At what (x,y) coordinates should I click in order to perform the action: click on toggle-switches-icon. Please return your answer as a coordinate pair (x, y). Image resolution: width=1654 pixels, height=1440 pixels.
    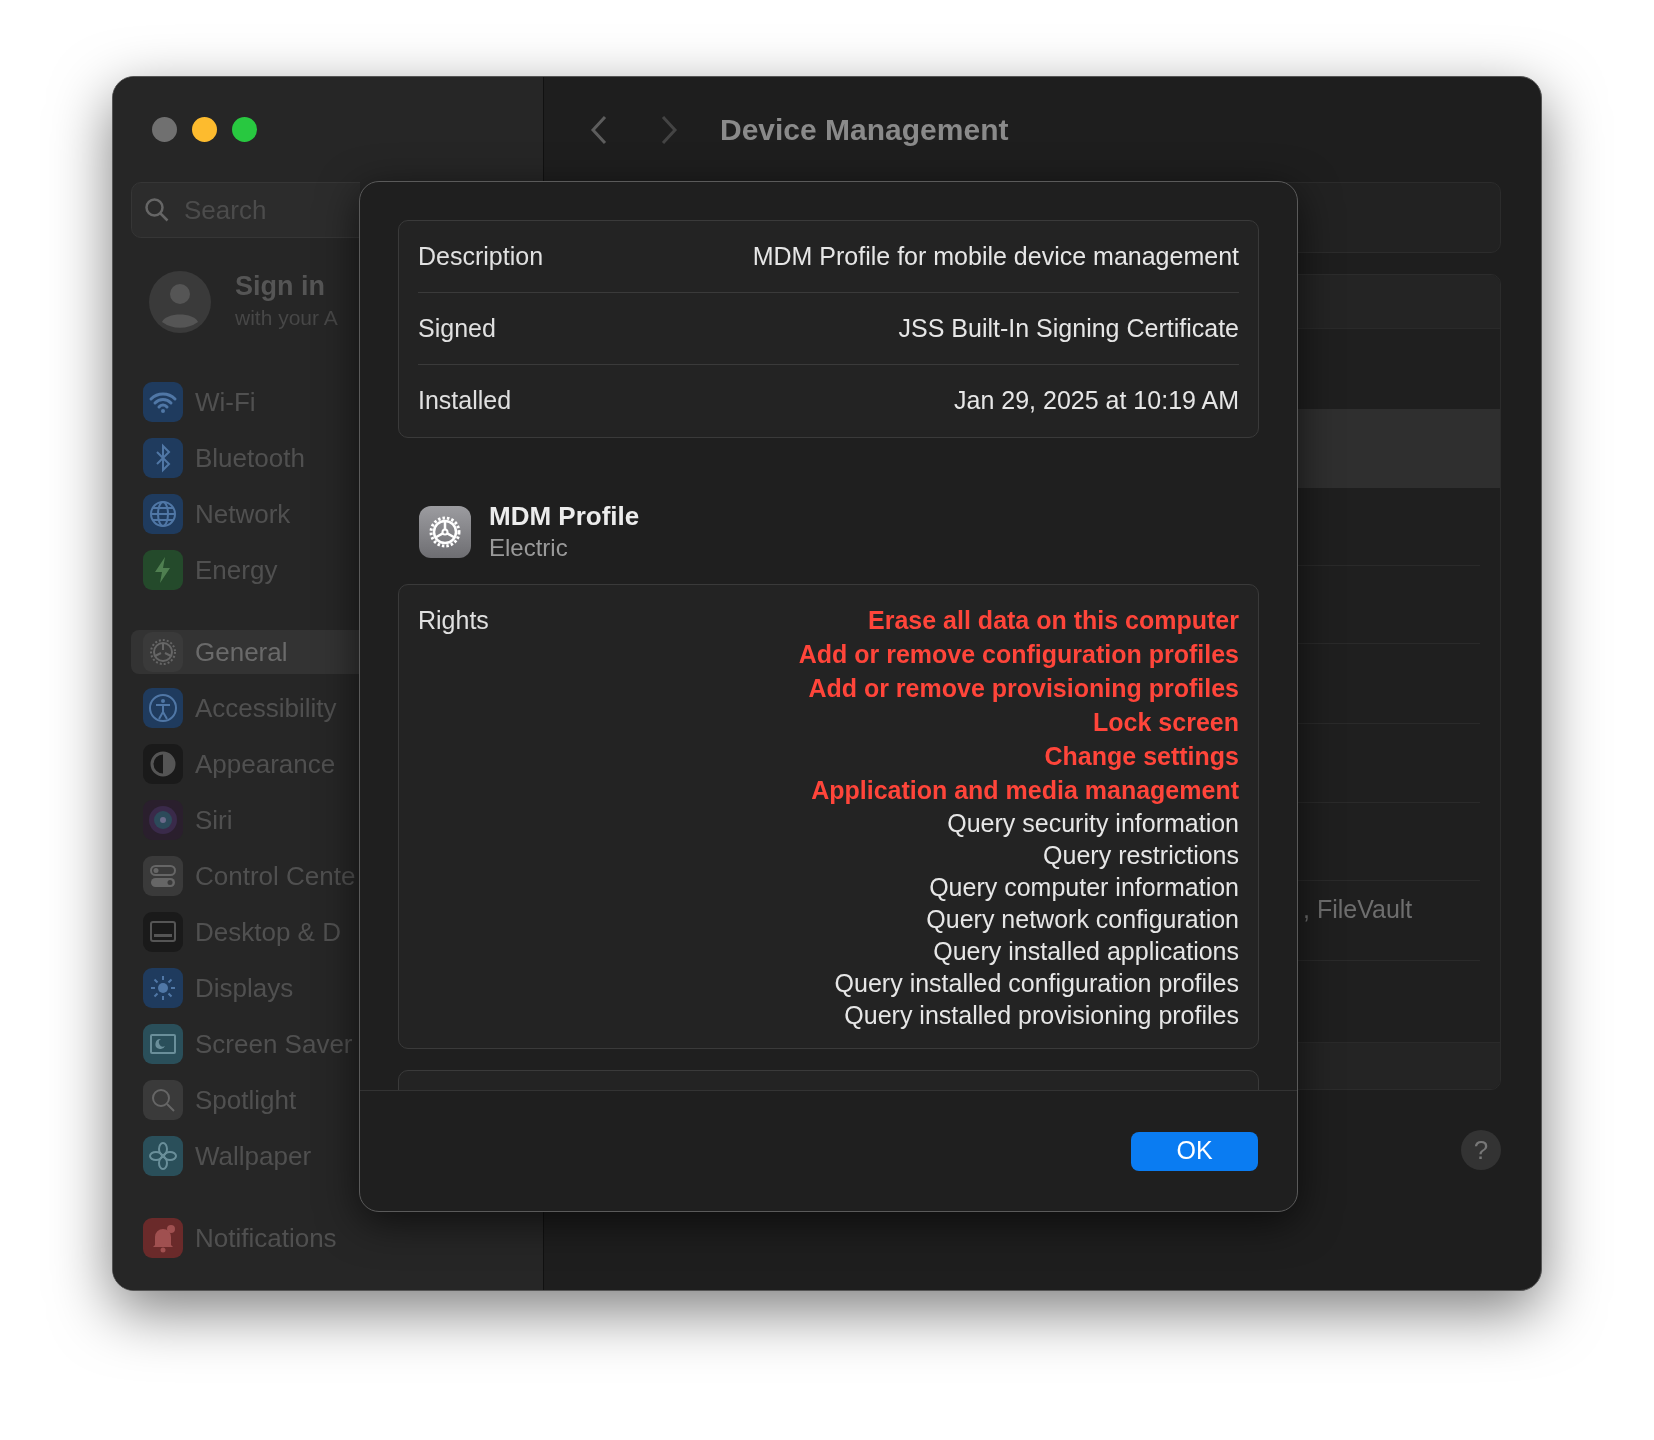
    Looking at the image, I should click on (163, 876).